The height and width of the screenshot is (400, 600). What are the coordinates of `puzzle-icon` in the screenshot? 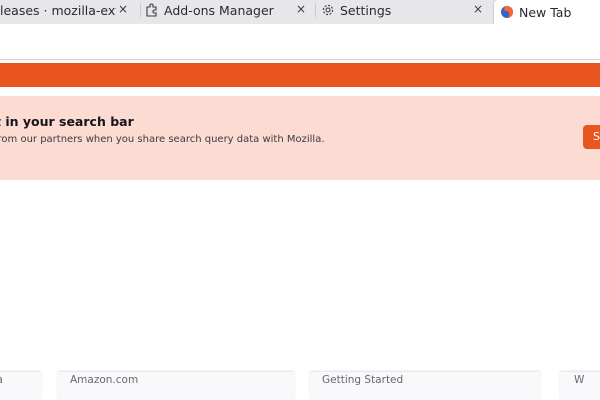 It's located at (151, 10).